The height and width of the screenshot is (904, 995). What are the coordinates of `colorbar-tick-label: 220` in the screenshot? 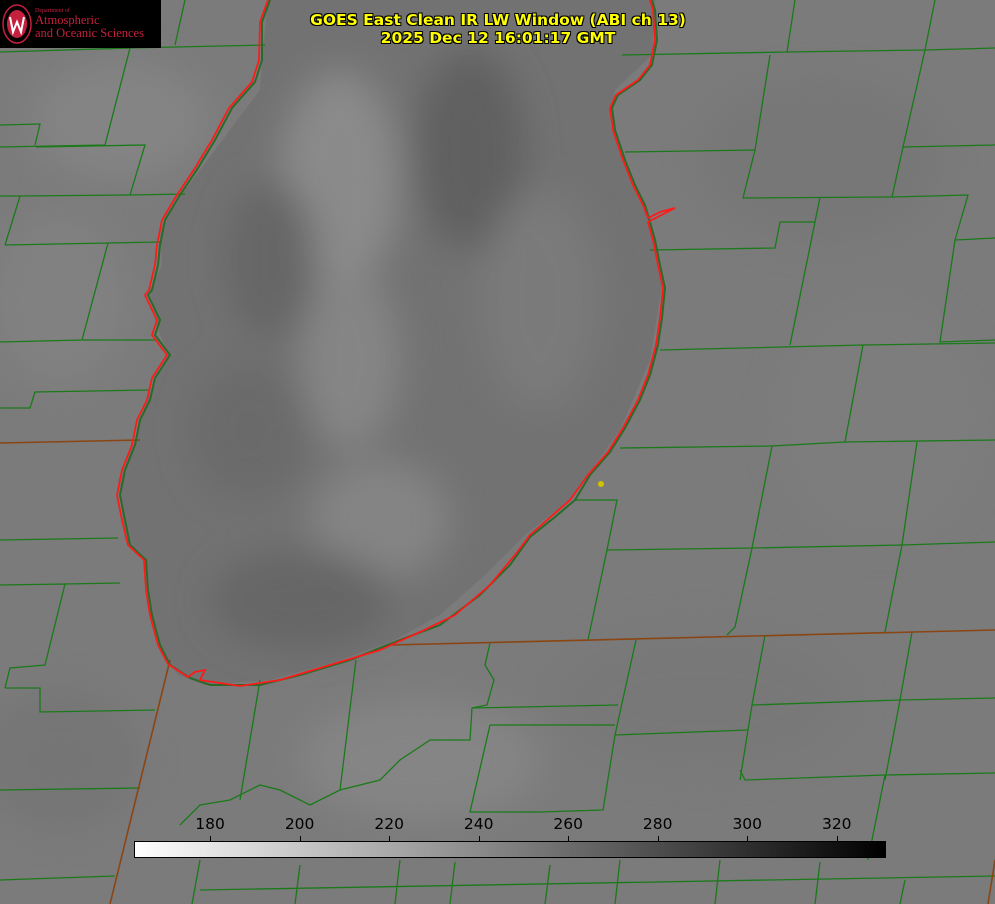 It's located at (389, 824).